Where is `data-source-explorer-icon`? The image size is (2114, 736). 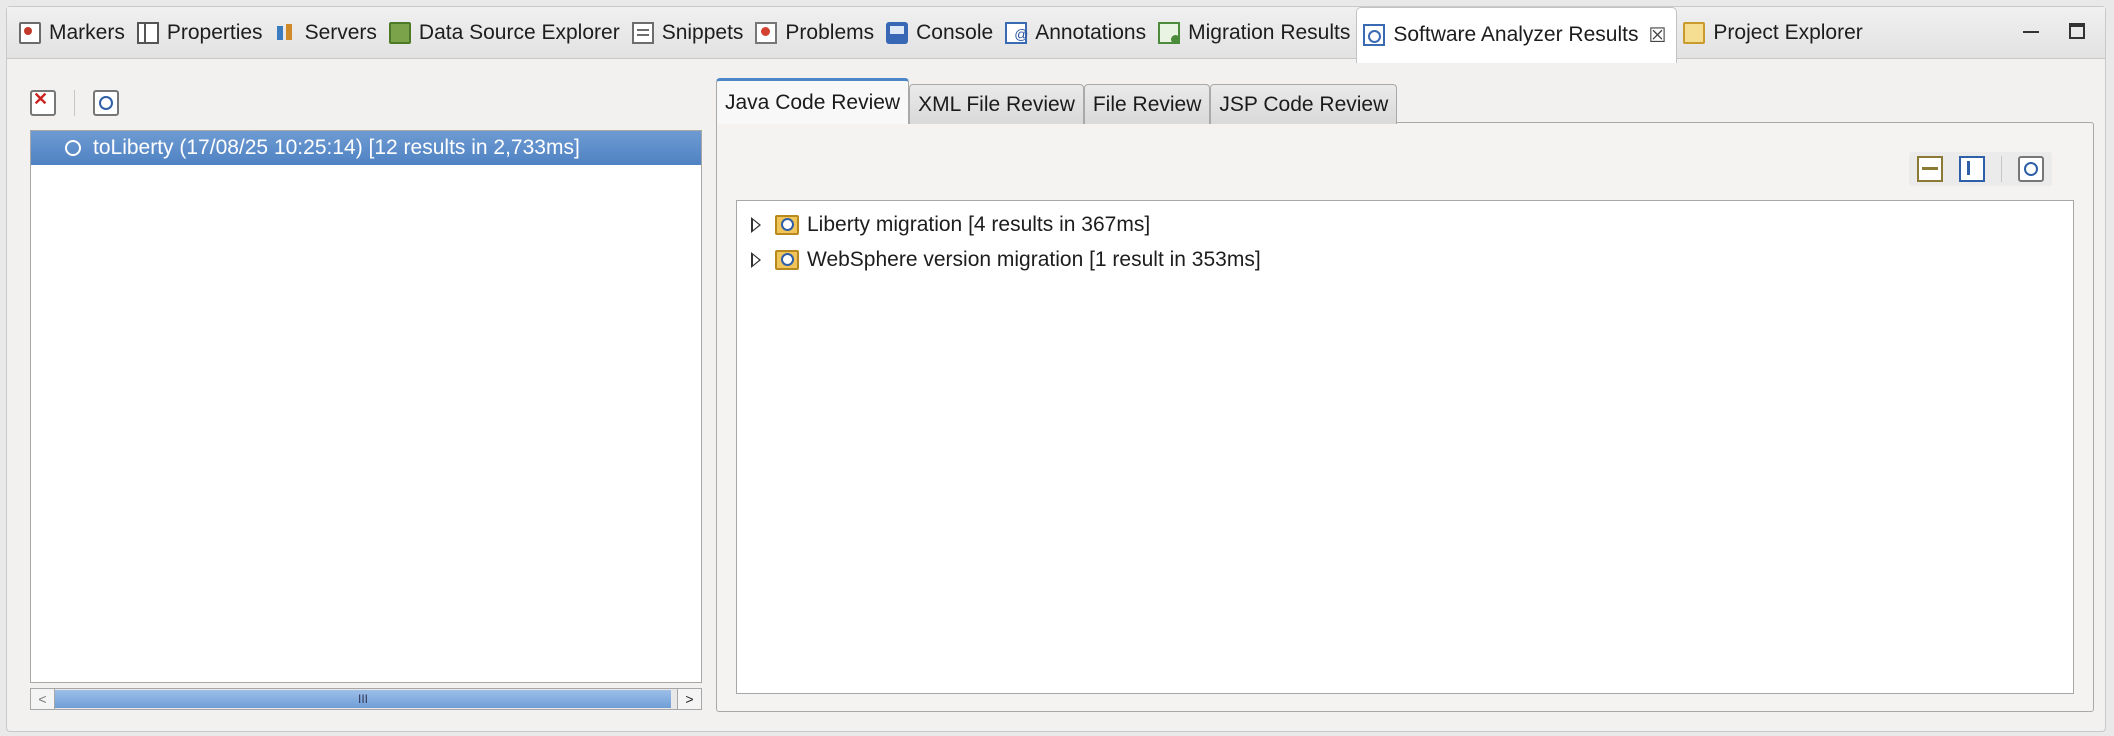 data-source-explorer-icon is located at coordinates (399, 32).